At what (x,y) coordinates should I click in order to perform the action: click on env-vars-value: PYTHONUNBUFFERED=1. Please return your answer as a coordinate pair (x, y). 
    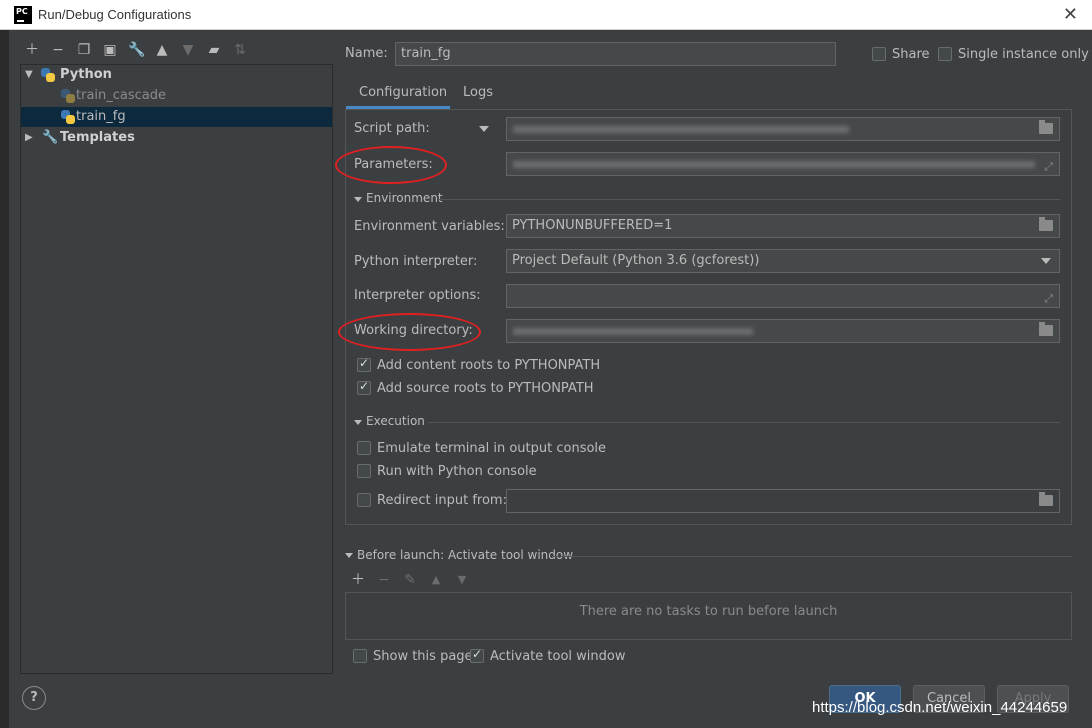
    Looking at the image, I should click on (592, 225).